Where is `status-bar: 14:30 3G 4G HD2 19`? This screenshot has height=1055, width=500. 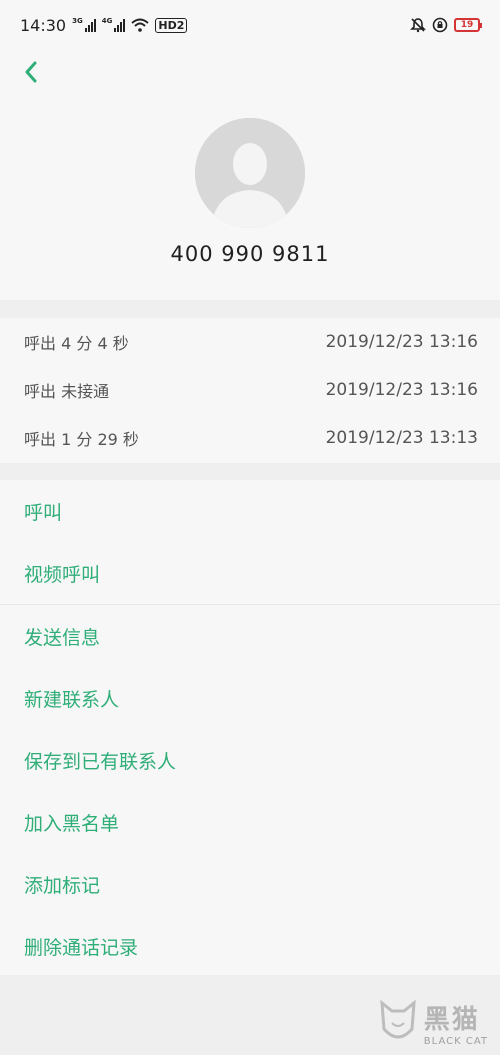
status-bar: 14:30 3G 4G HD2 19 is located at coordinates (250, 25).